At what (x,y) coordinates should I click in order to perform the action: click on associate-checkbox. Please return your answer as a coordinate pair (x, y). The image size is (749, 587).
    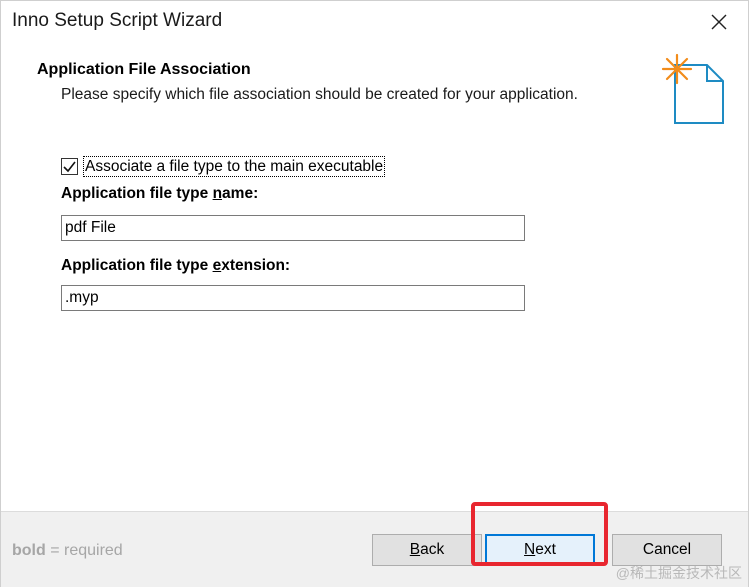
    Looking at the image, I should click on (69, 166).